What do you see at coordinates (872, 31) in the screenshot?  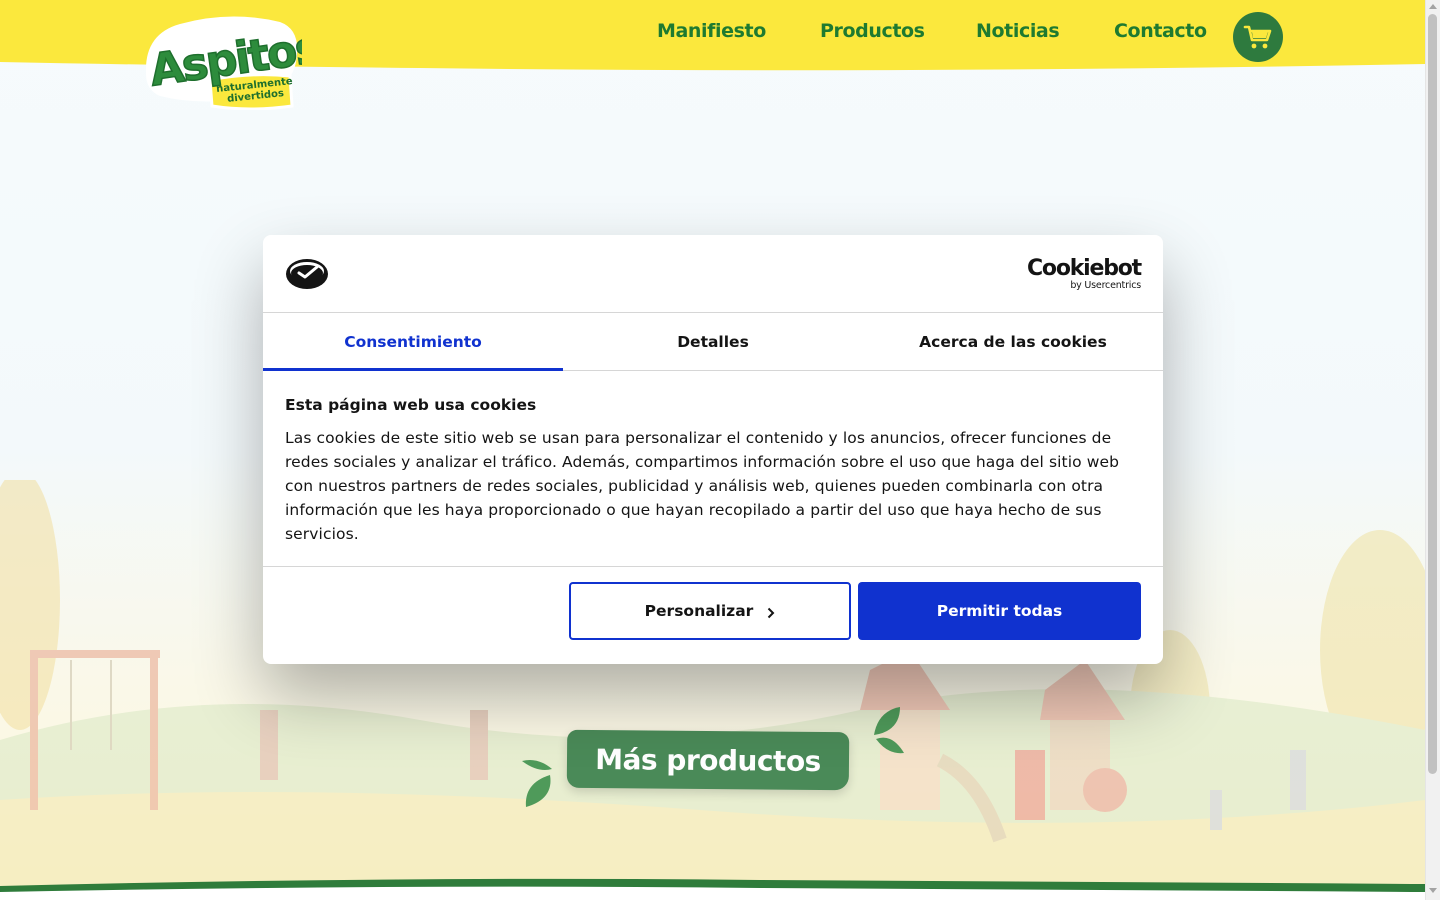 I see `nav-productos: Productos` at bounding box center [872, 31].